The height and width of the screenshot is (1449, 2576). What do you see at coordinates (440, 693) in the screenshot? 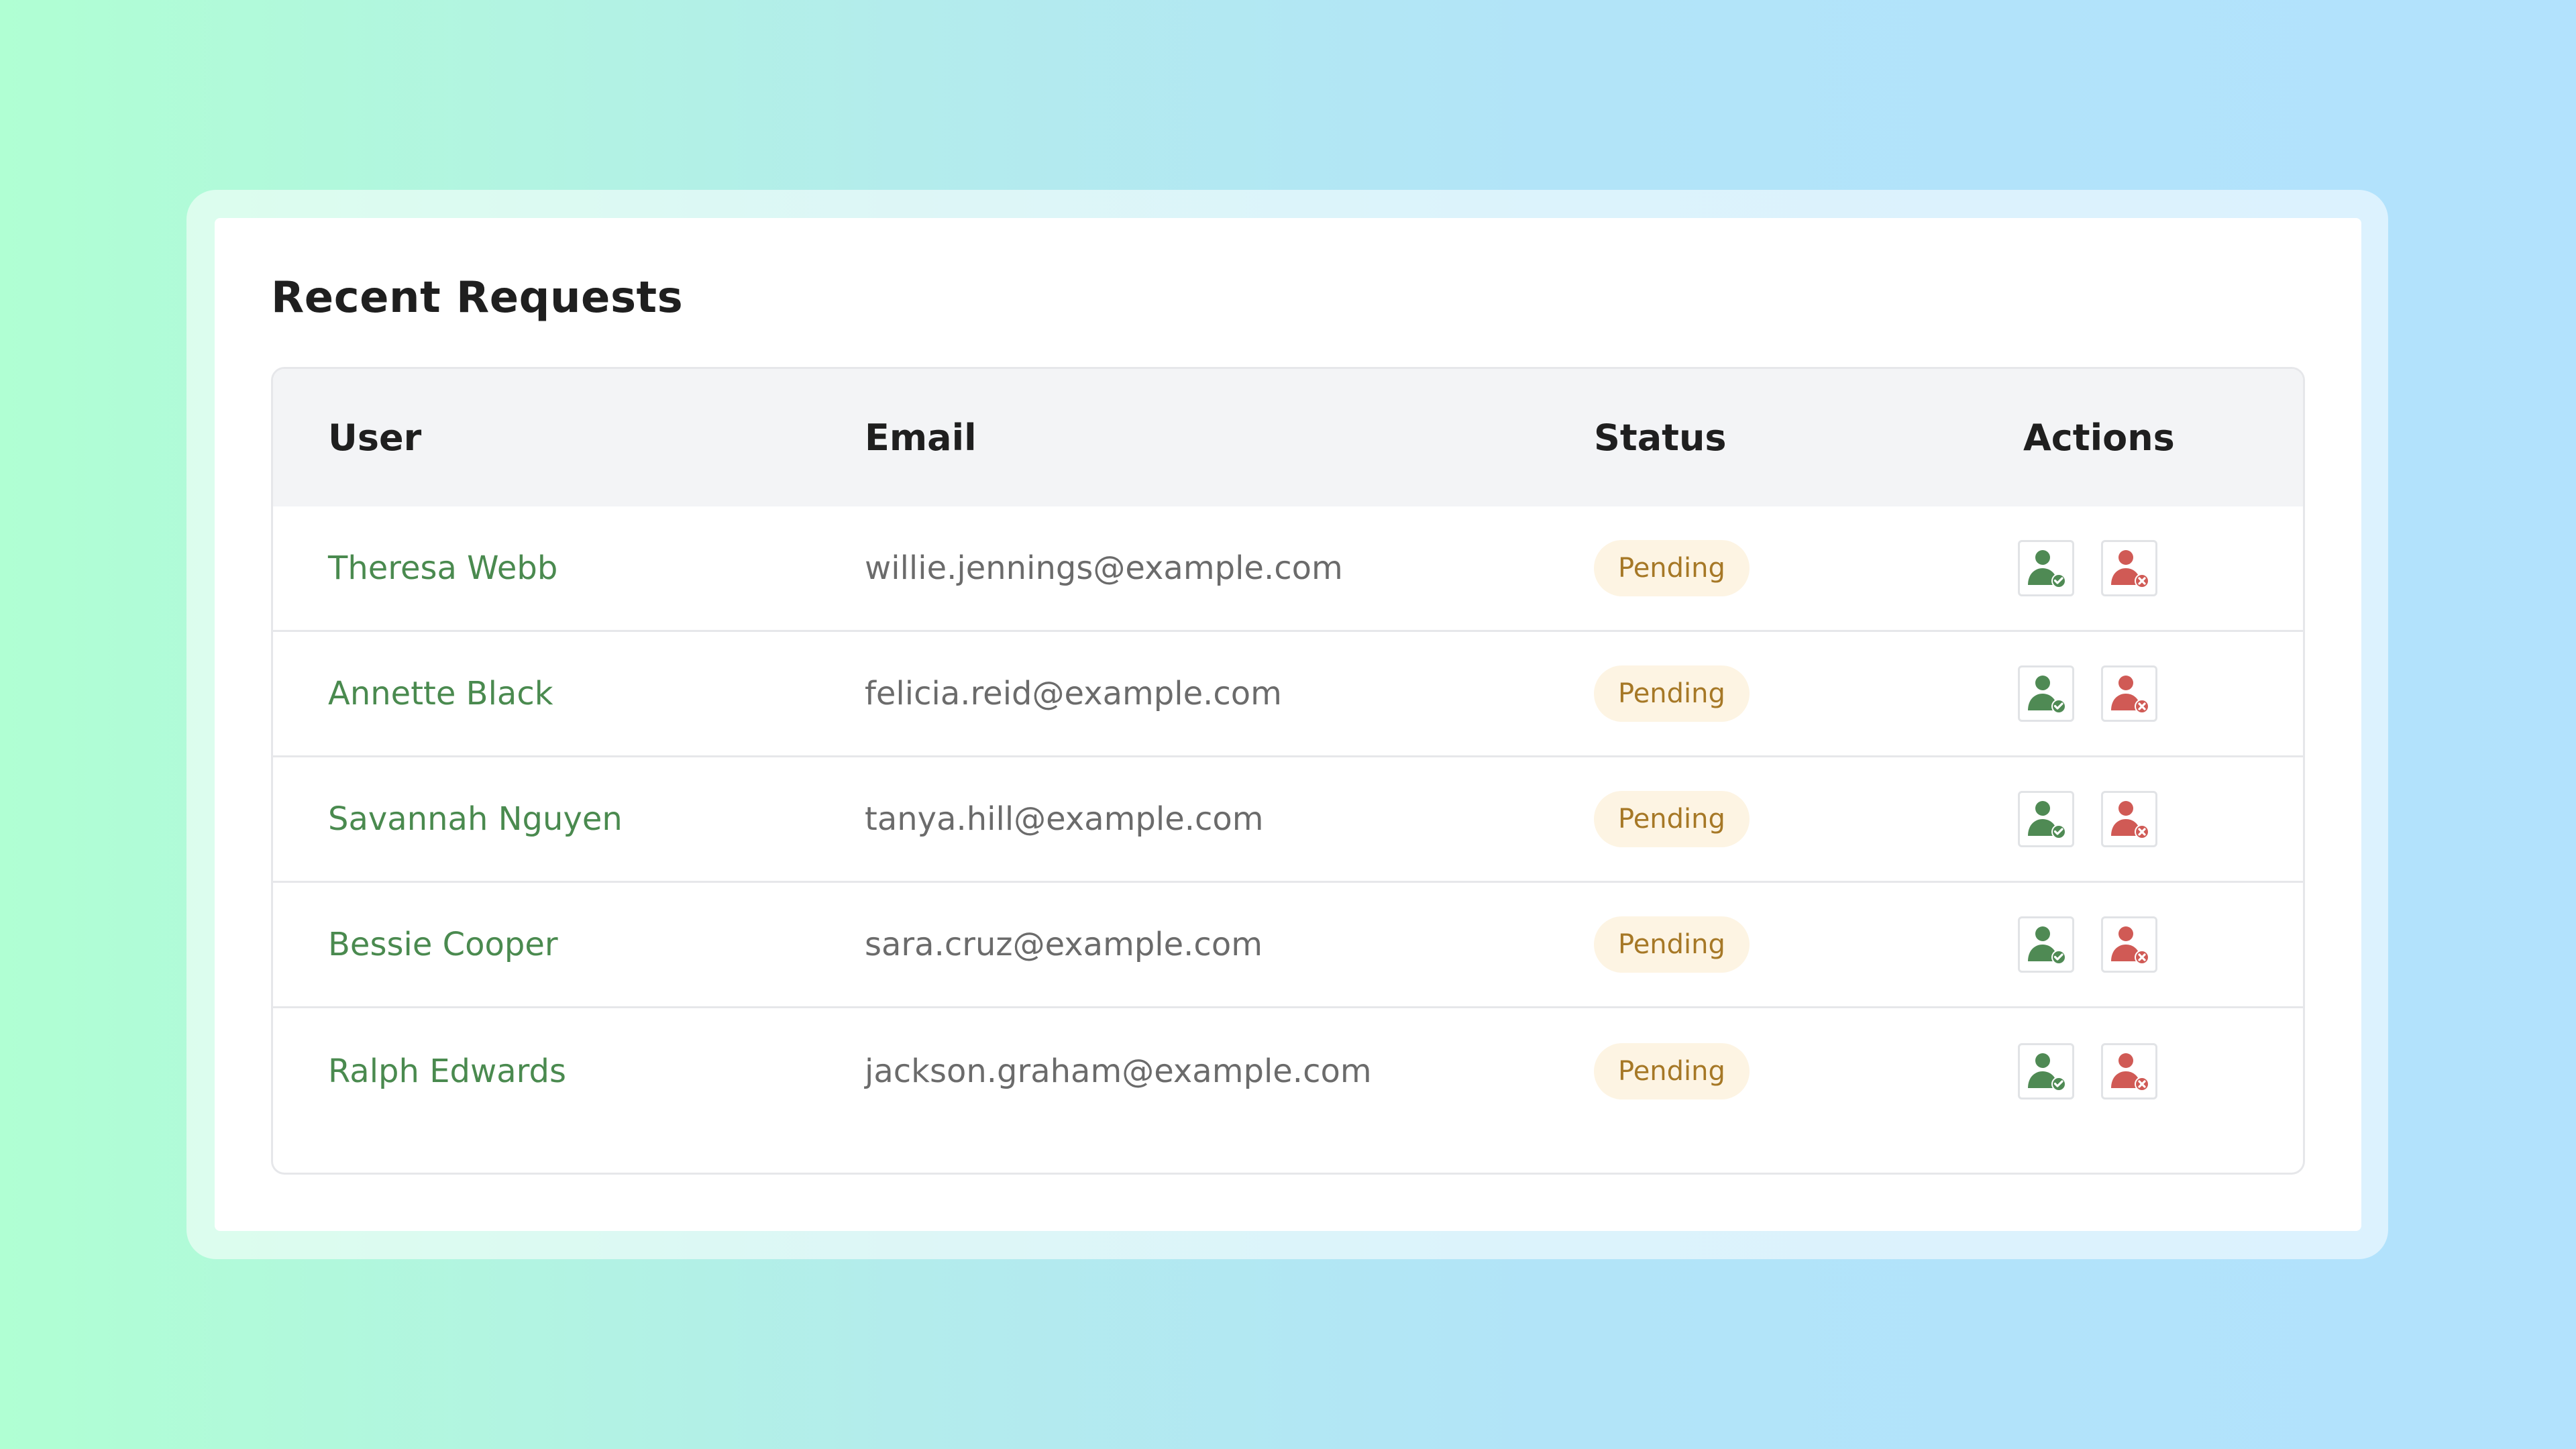
I see `user-name: Annette Black` at bounding box center [440, 693].